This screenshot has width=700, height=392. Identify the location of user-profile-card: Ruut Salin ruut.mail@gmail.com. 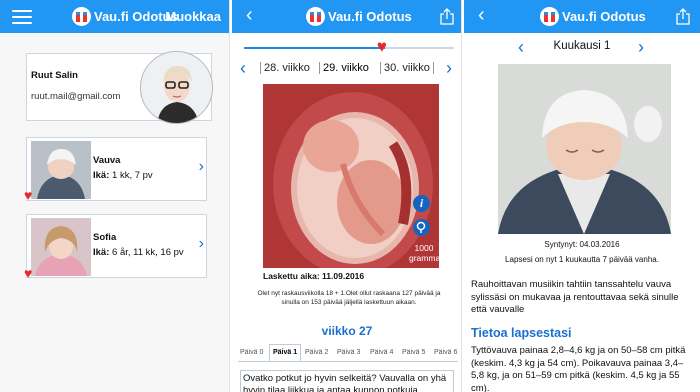
(119, 87).